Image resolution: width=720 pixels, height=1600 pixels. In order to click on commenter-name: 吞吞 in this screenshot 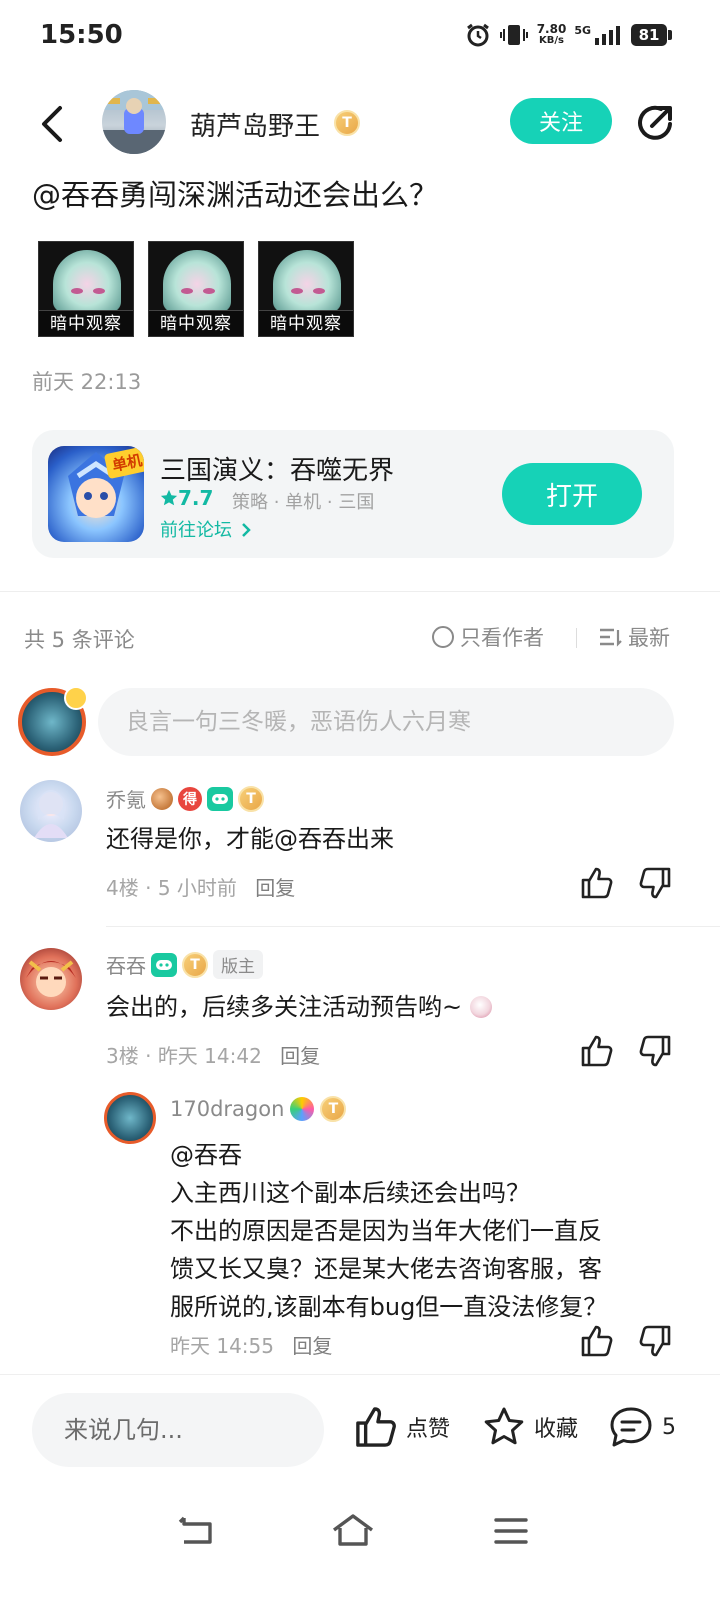, I will do `click(126, 964)`.